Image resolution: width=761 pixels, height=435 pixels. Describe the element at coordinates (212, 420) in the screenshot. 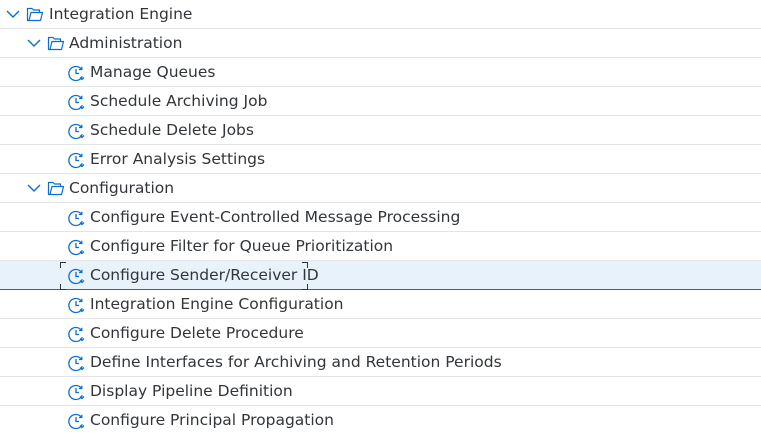

I see `tree-item-label: Configure Principal Propagation` at that location.